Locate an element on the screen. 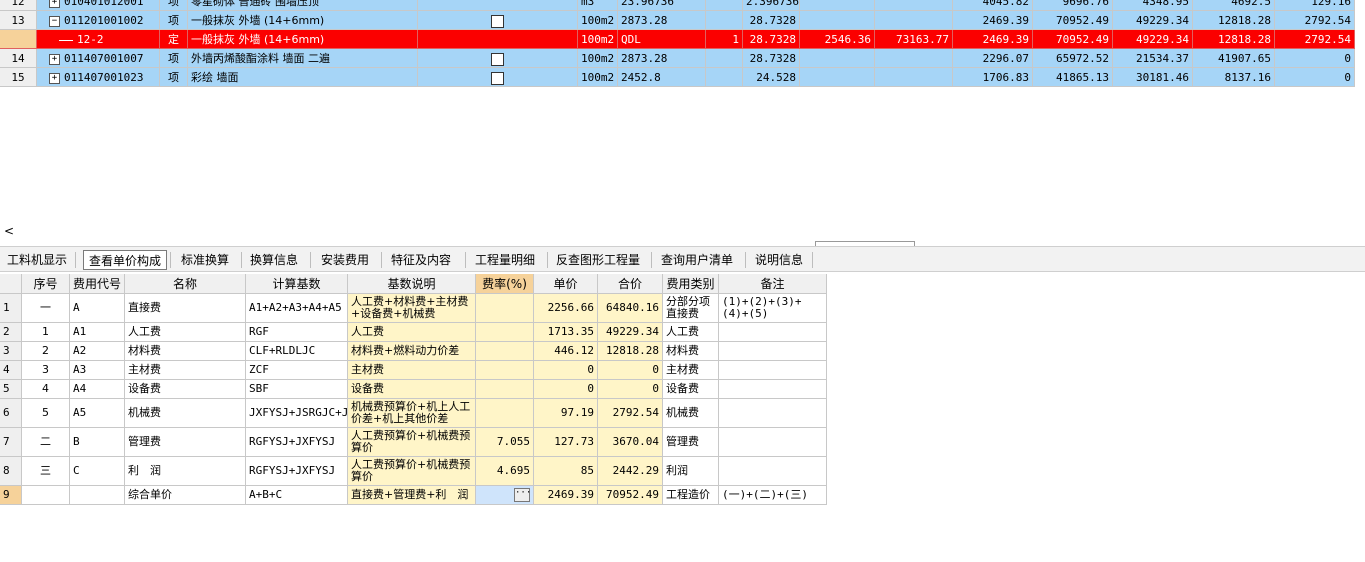  cell-price: 446.12 is located at coordinates (566, 351).